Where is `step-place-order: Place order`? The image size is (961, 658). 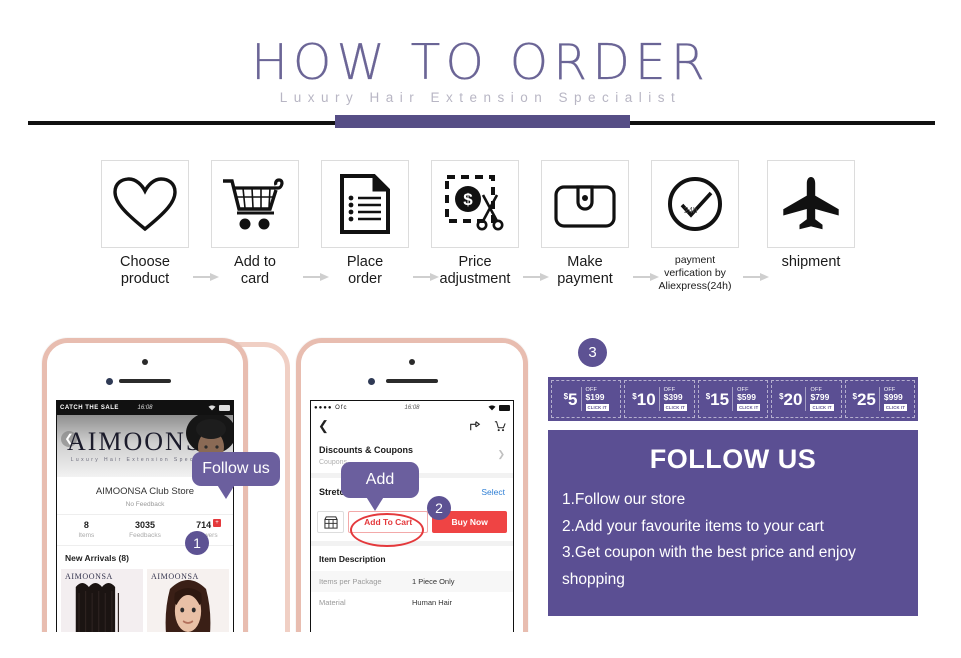
step-place-order: Place order is located at coordinates (365, 224).